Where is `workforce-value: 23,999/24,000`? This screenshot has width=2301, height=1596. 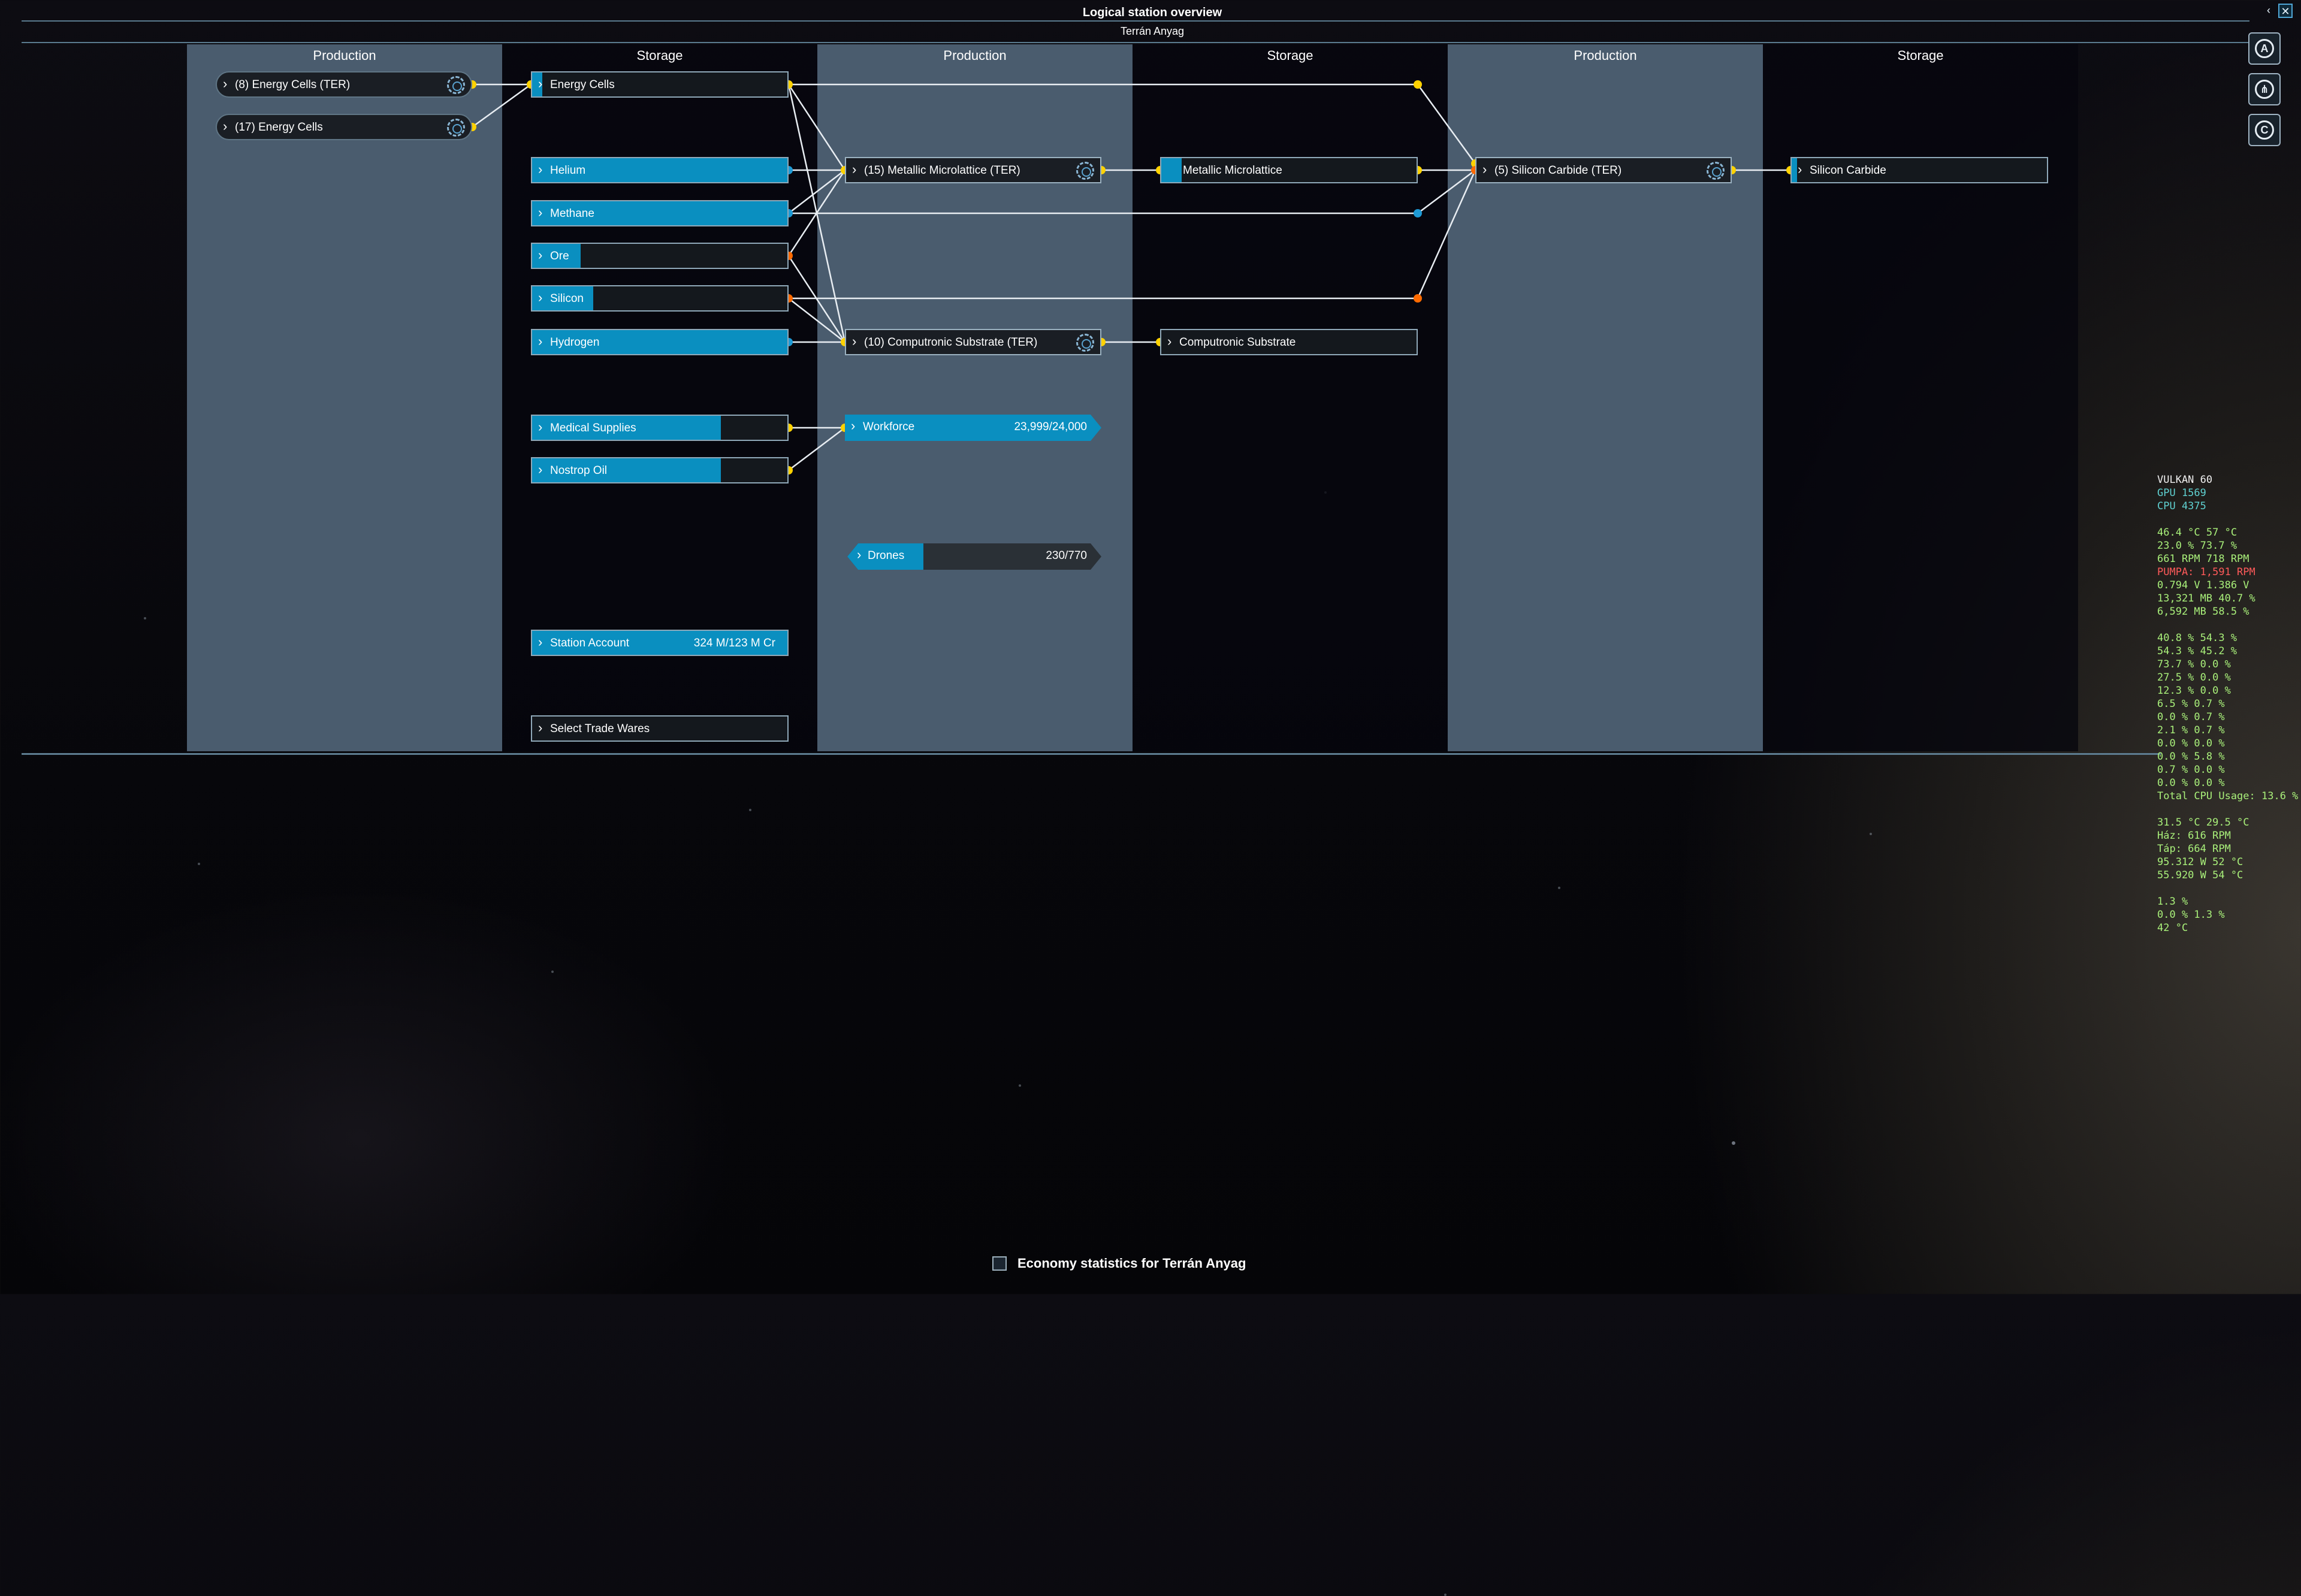
workforce-value: 23,999/24,000 is located at coordinates (1050, 427).